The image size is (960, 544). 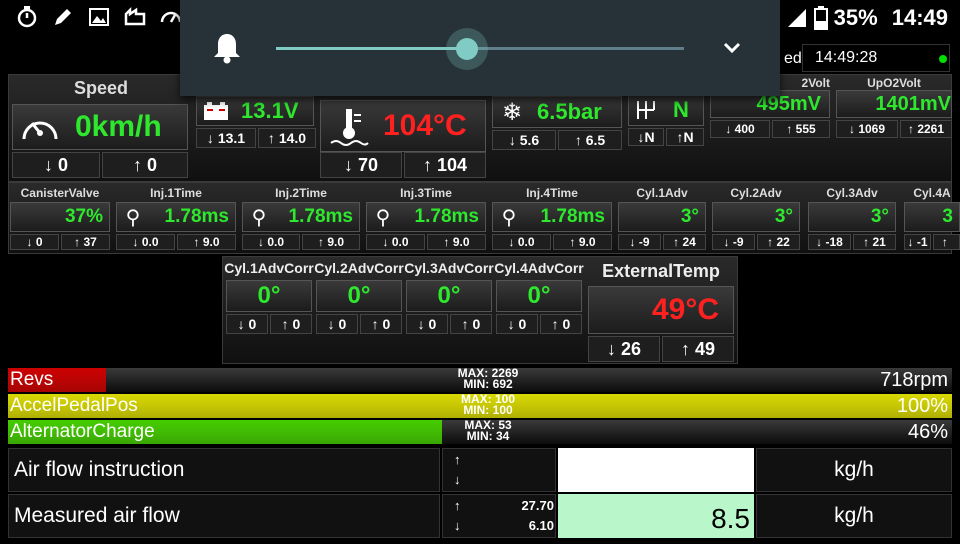 What do you see at coordinates (467, 49) in the screenshot?
I see `volume-slider-thumb` at bounding box center [467, 49].